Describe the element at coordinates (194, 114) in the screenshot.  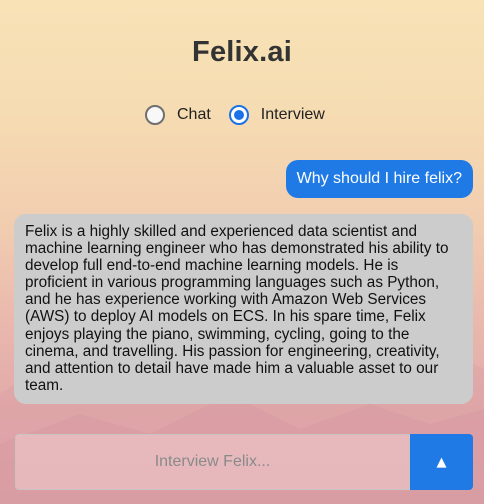
I see `mode-label-chat: Chat` at that location.